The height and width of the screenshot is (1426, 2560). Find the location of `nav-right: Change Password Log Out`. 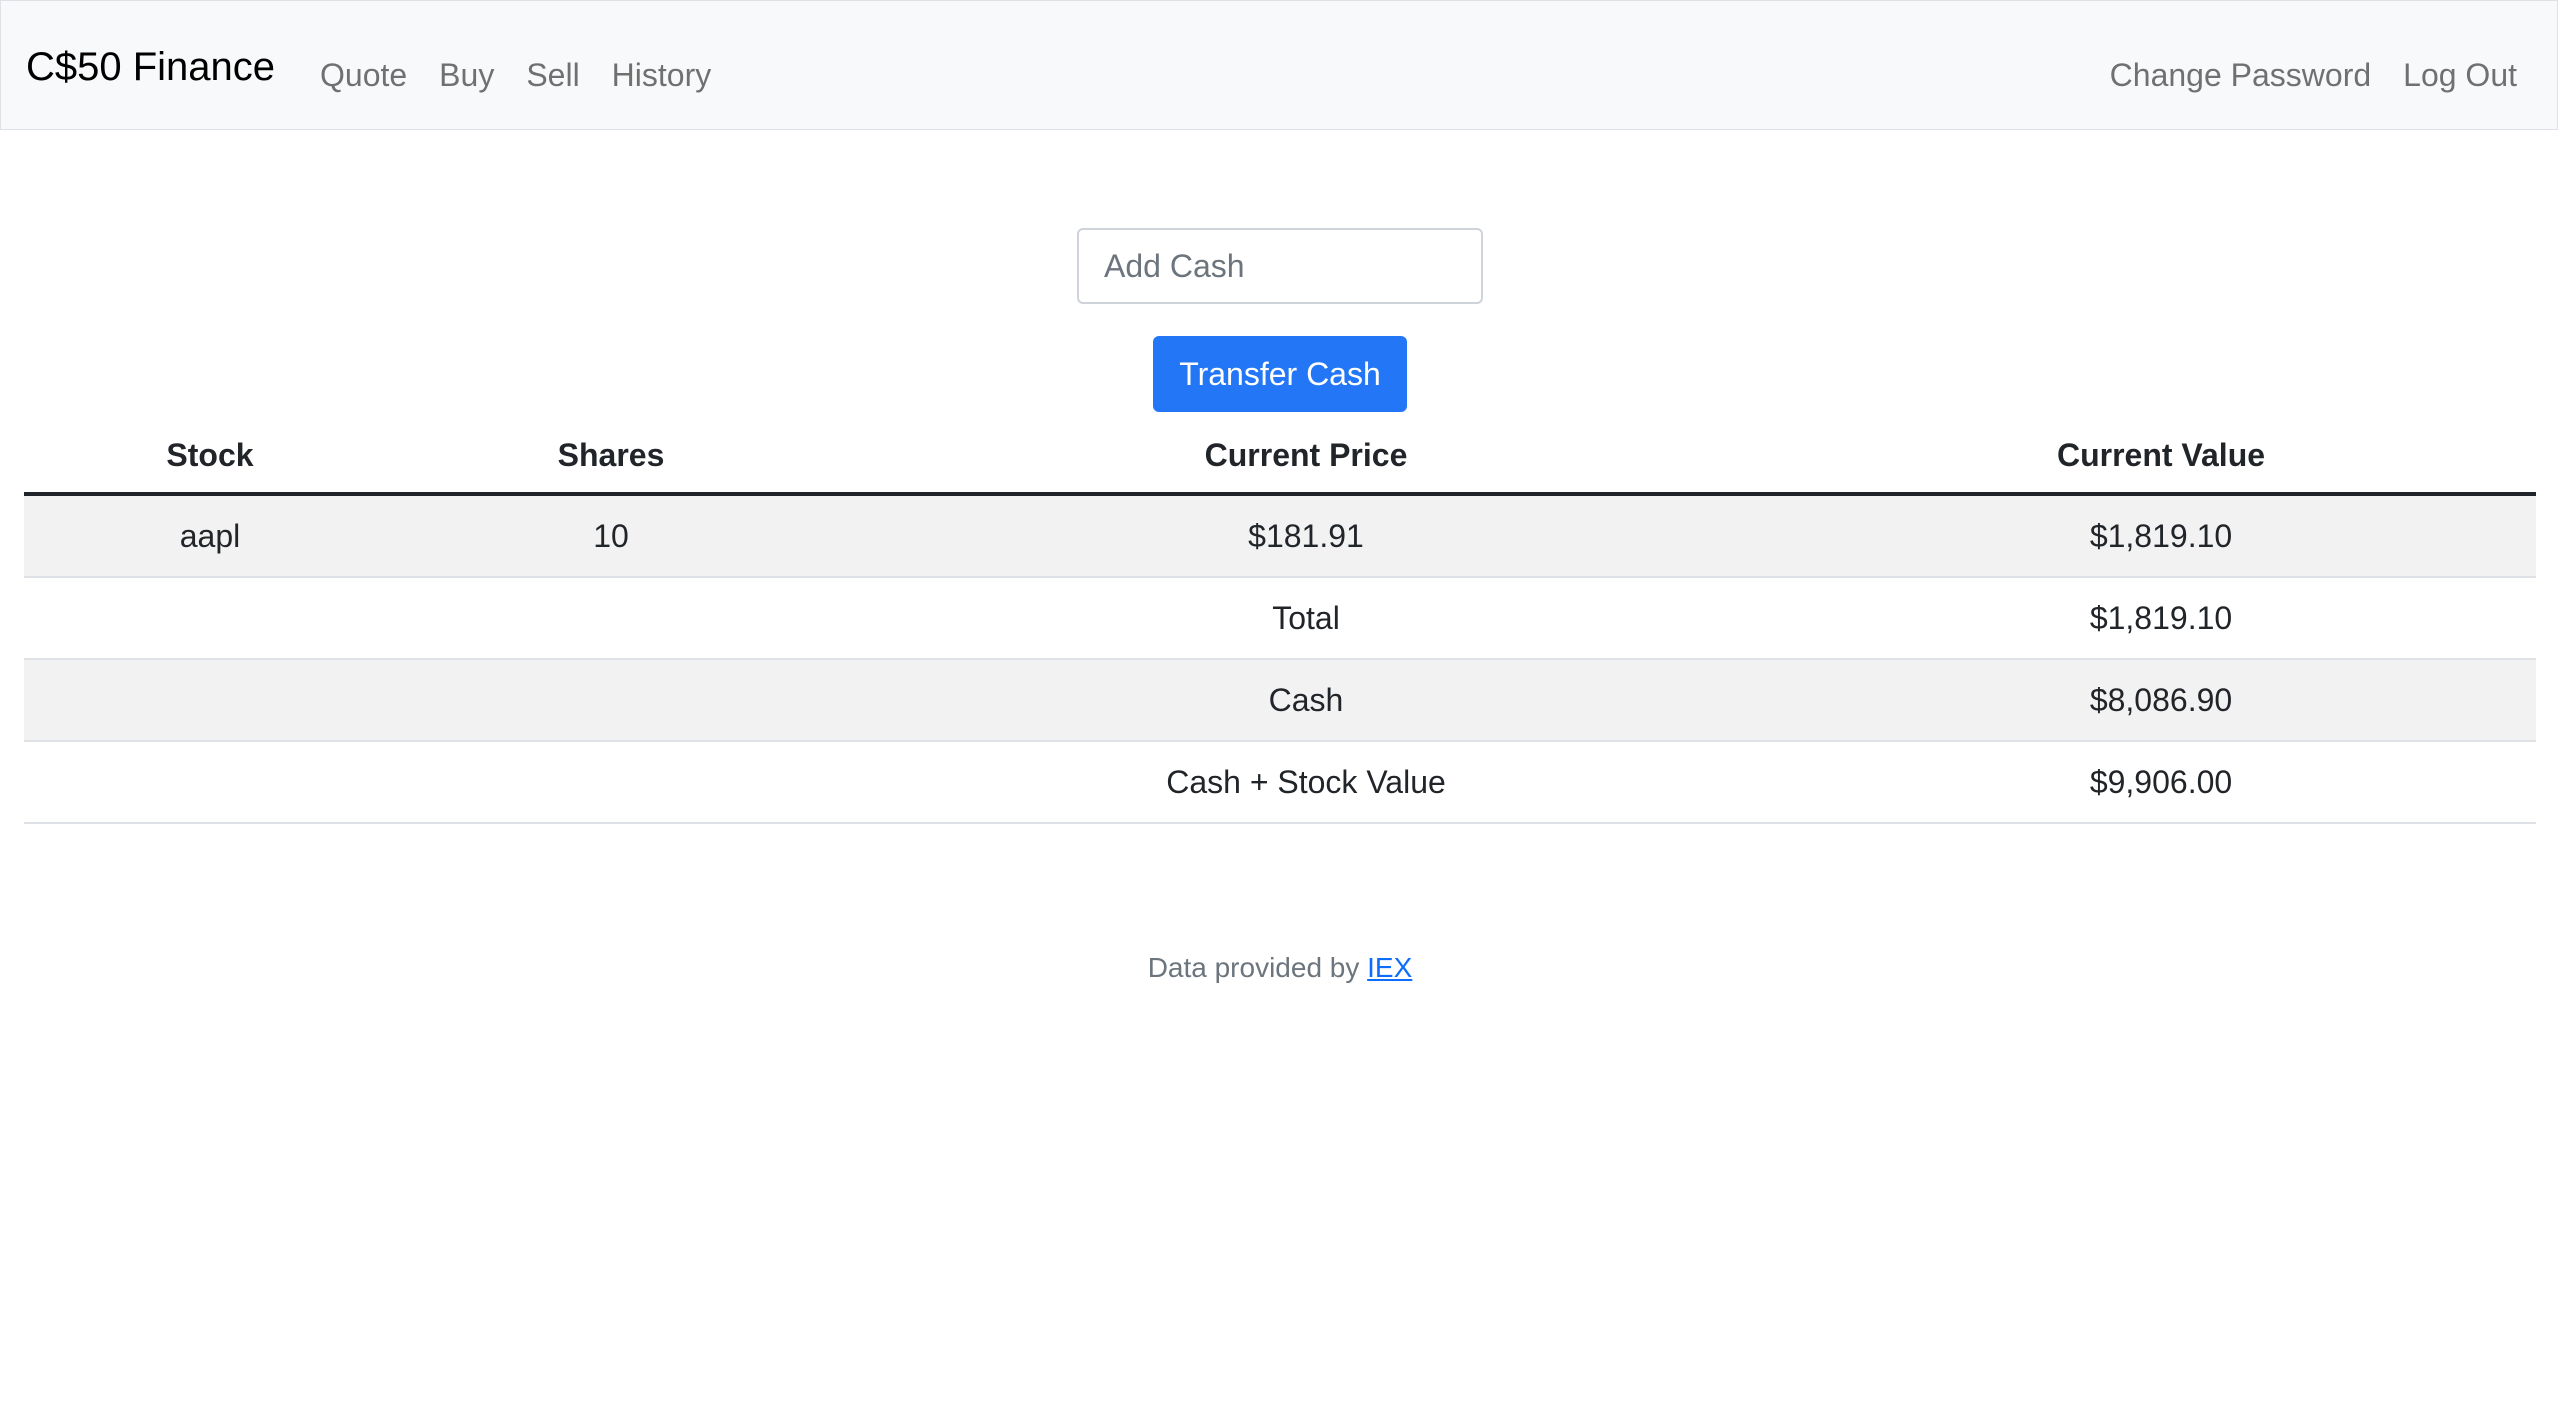

nav-right: Change Password Log Out is located at coordinates (2297, 75).